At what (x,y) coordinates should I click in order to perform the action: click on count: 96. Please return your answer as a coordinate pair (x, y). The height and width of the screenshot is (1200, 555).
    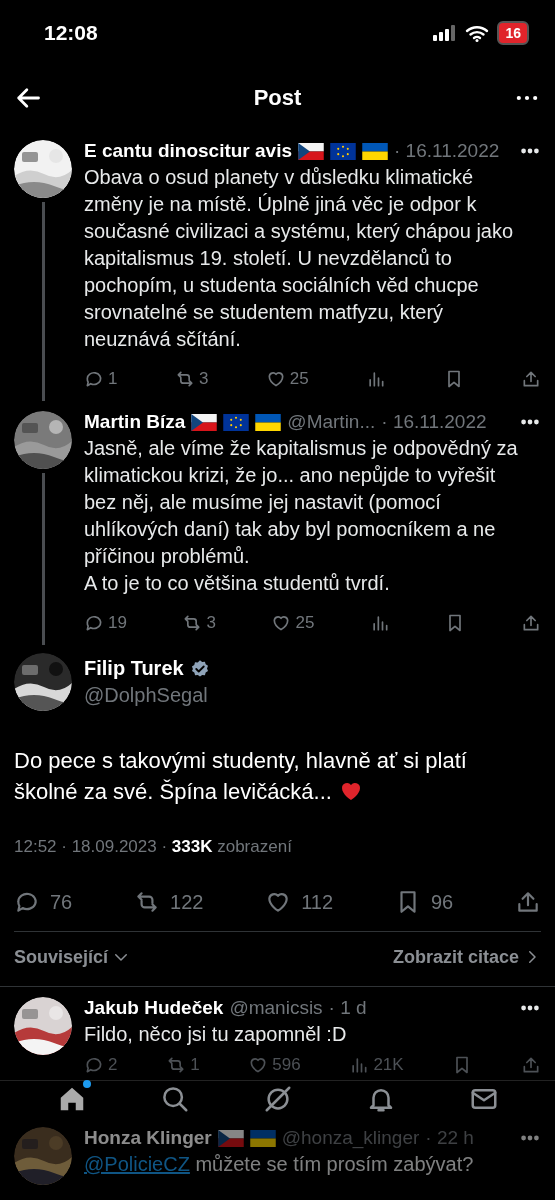
    Looking at the image, I should click on (442, 902).